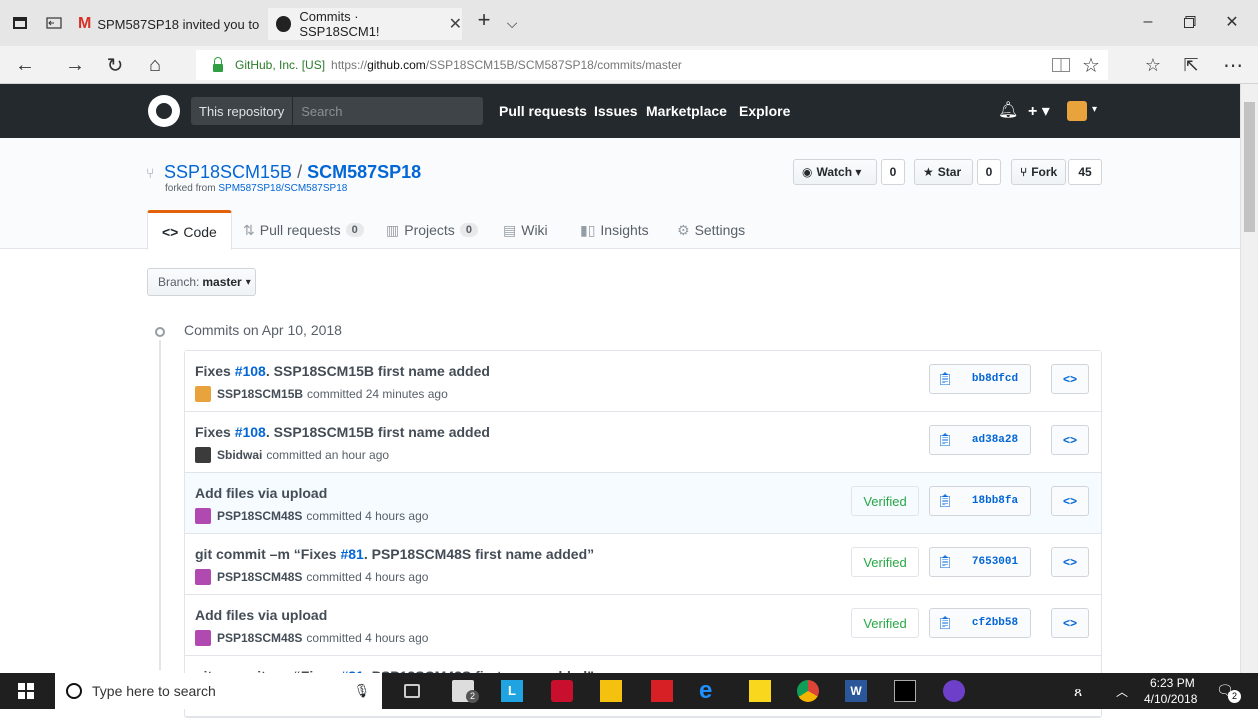 The width and height of the screenshot is (1258, 718). I want to click on avatar-dropdown-icon: ▾, so click(1094, 109).